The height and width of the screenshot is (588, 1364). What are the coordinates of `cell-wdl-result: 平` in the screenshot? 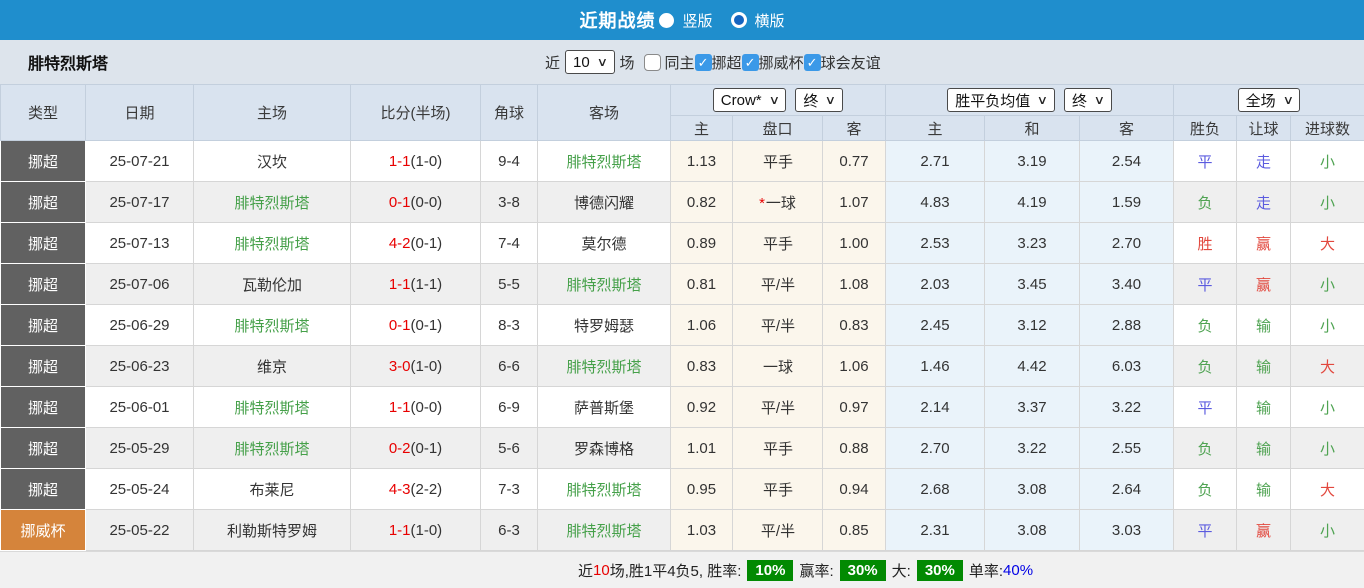 It's located at (1205, 161).